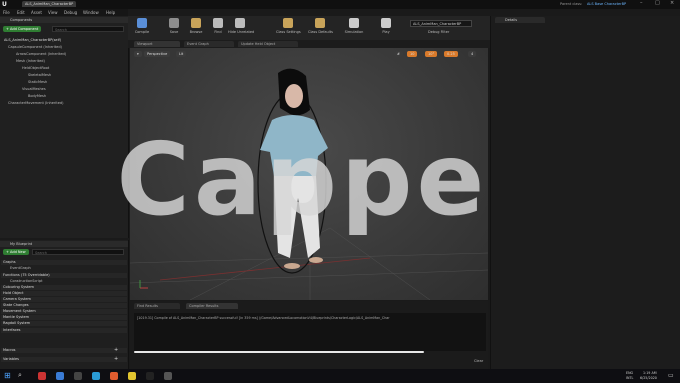  What do you see at coordinates (672, 3) in the screenshot?
I see `close-icon: ×` at bounding box center [672, 3].